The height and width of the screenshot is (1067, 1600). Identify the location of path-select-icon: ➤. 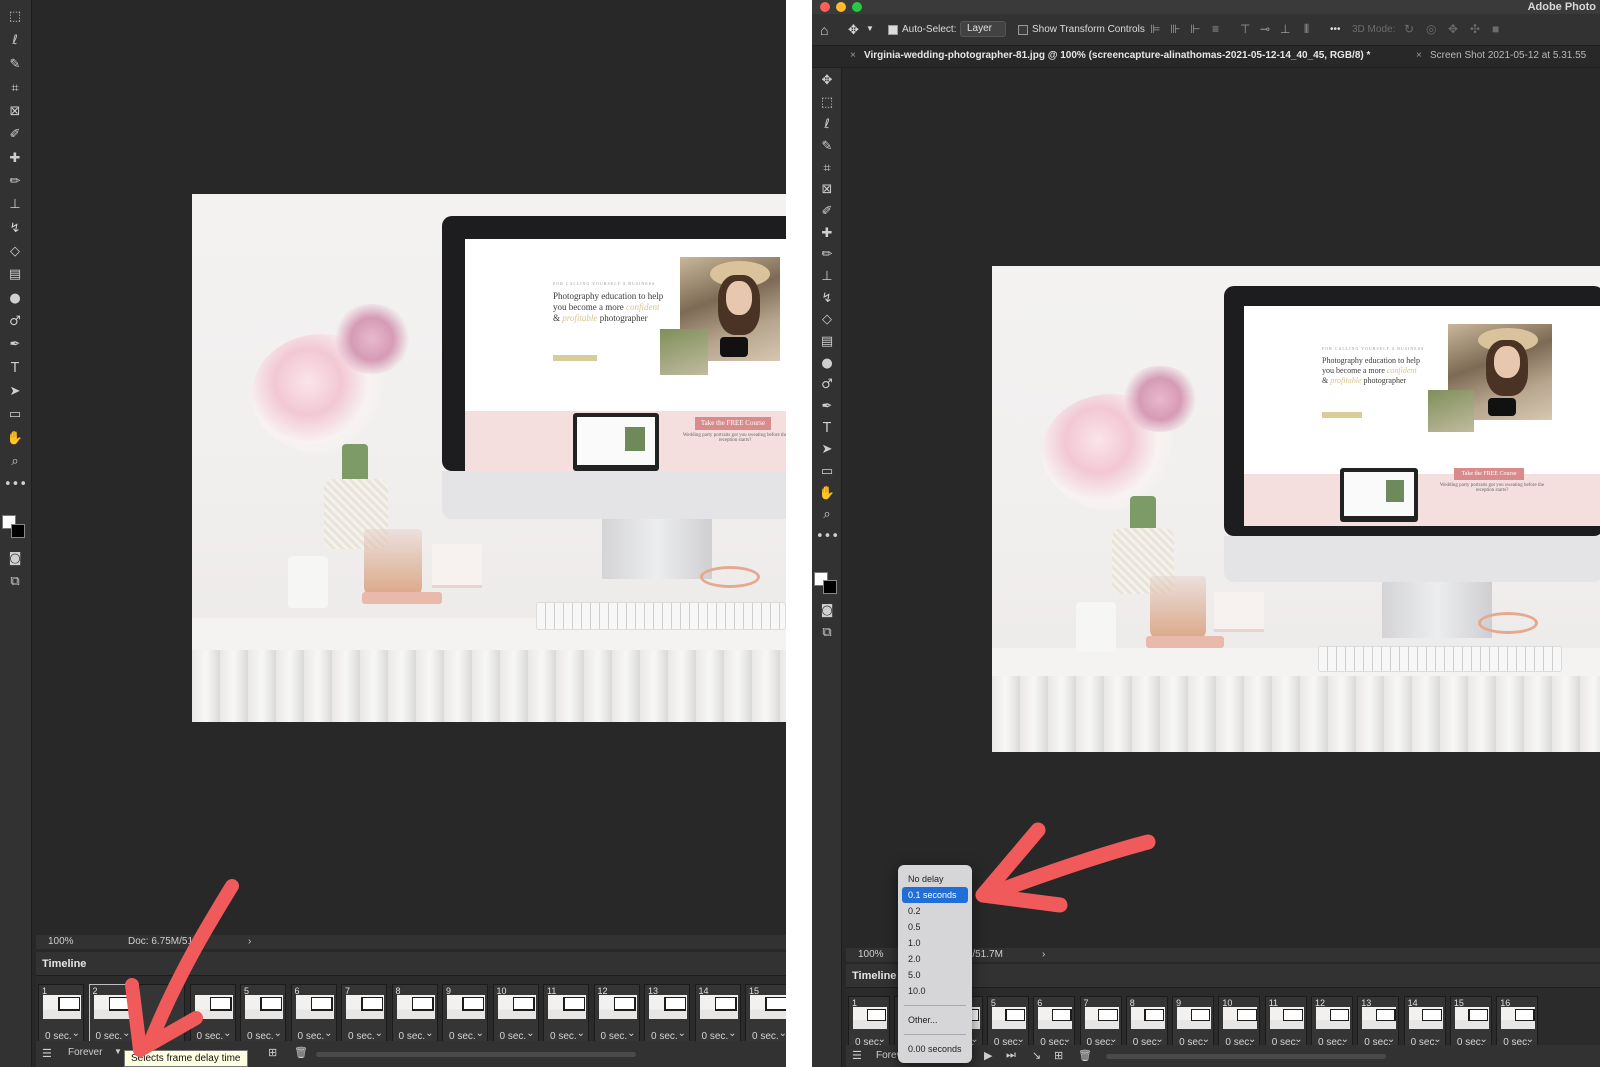
(15, 392).